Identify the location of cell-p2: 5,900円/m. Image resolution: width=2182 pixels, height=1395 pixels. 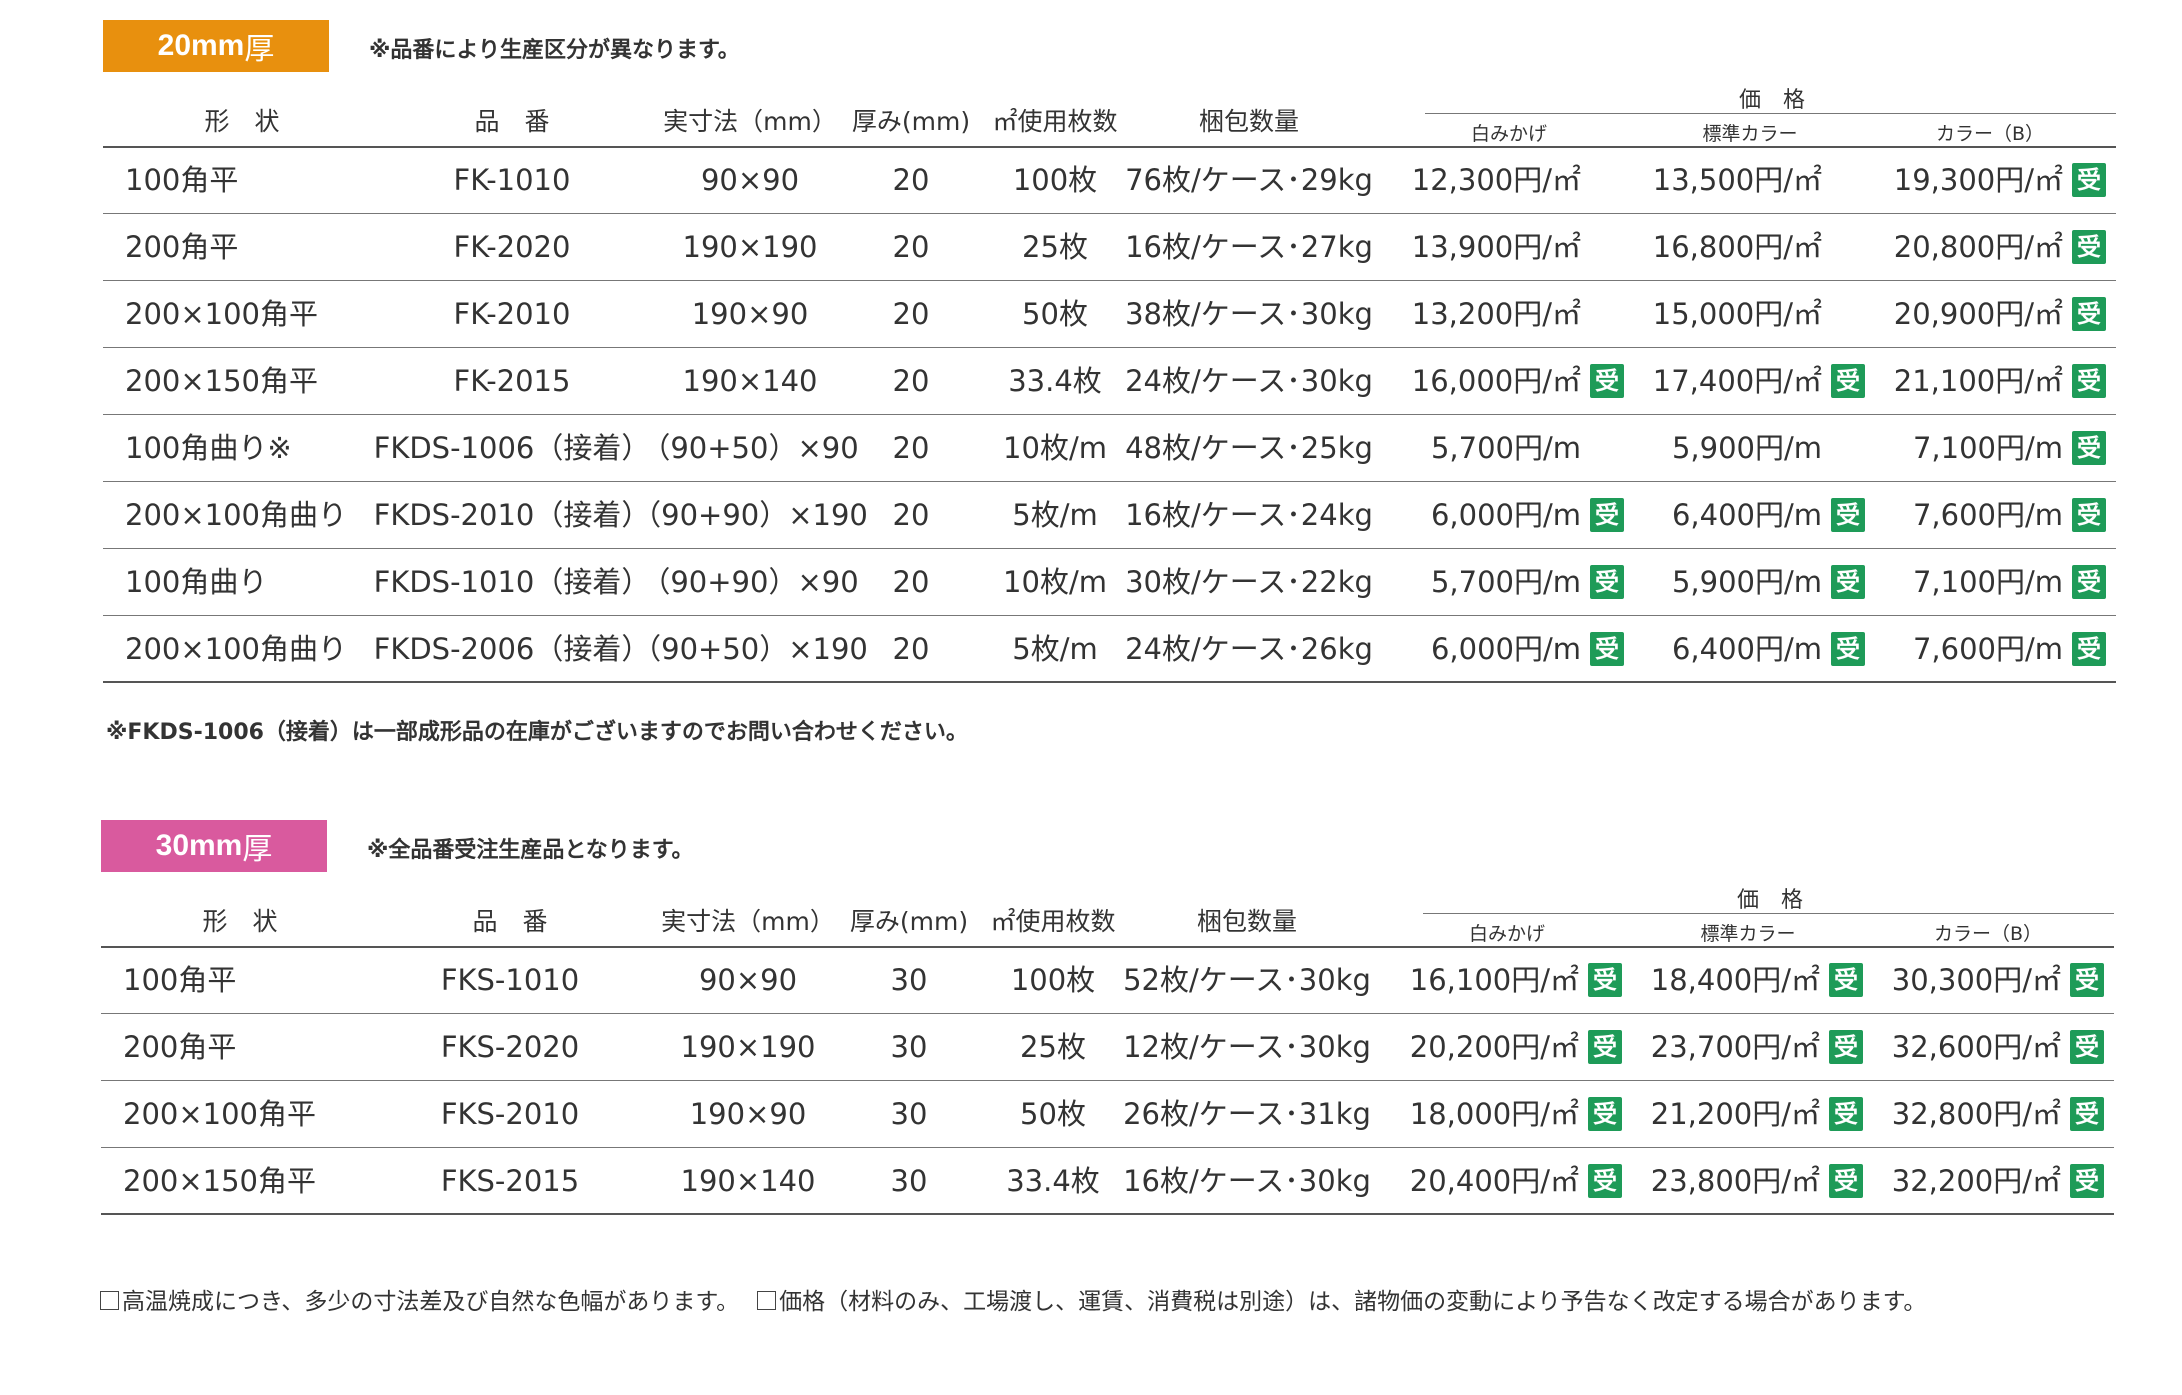
(1746, 582).